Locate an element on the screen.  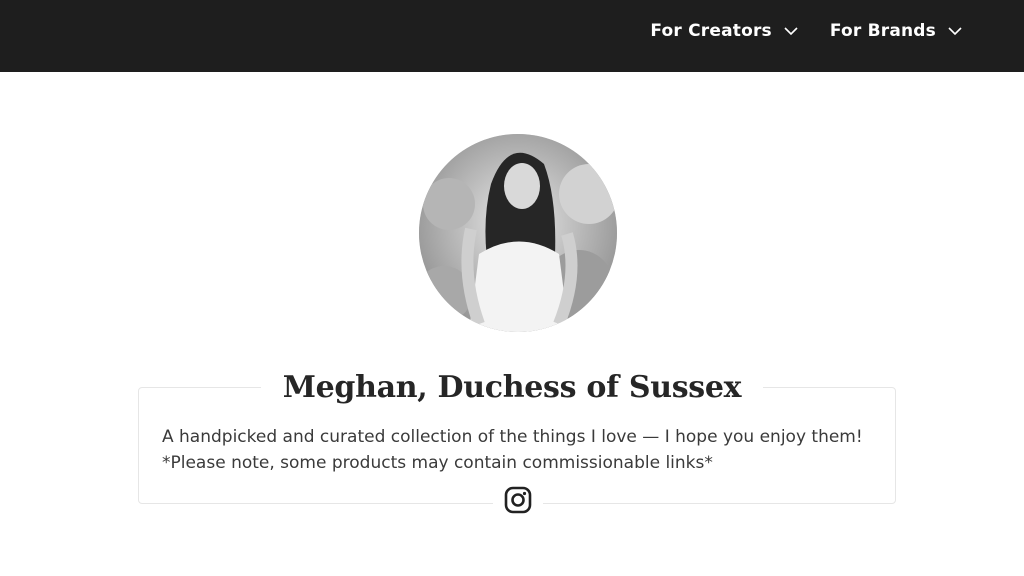
profile-name-text: Meghan, Duchess of Sussex is located at coordinates (512, 387).